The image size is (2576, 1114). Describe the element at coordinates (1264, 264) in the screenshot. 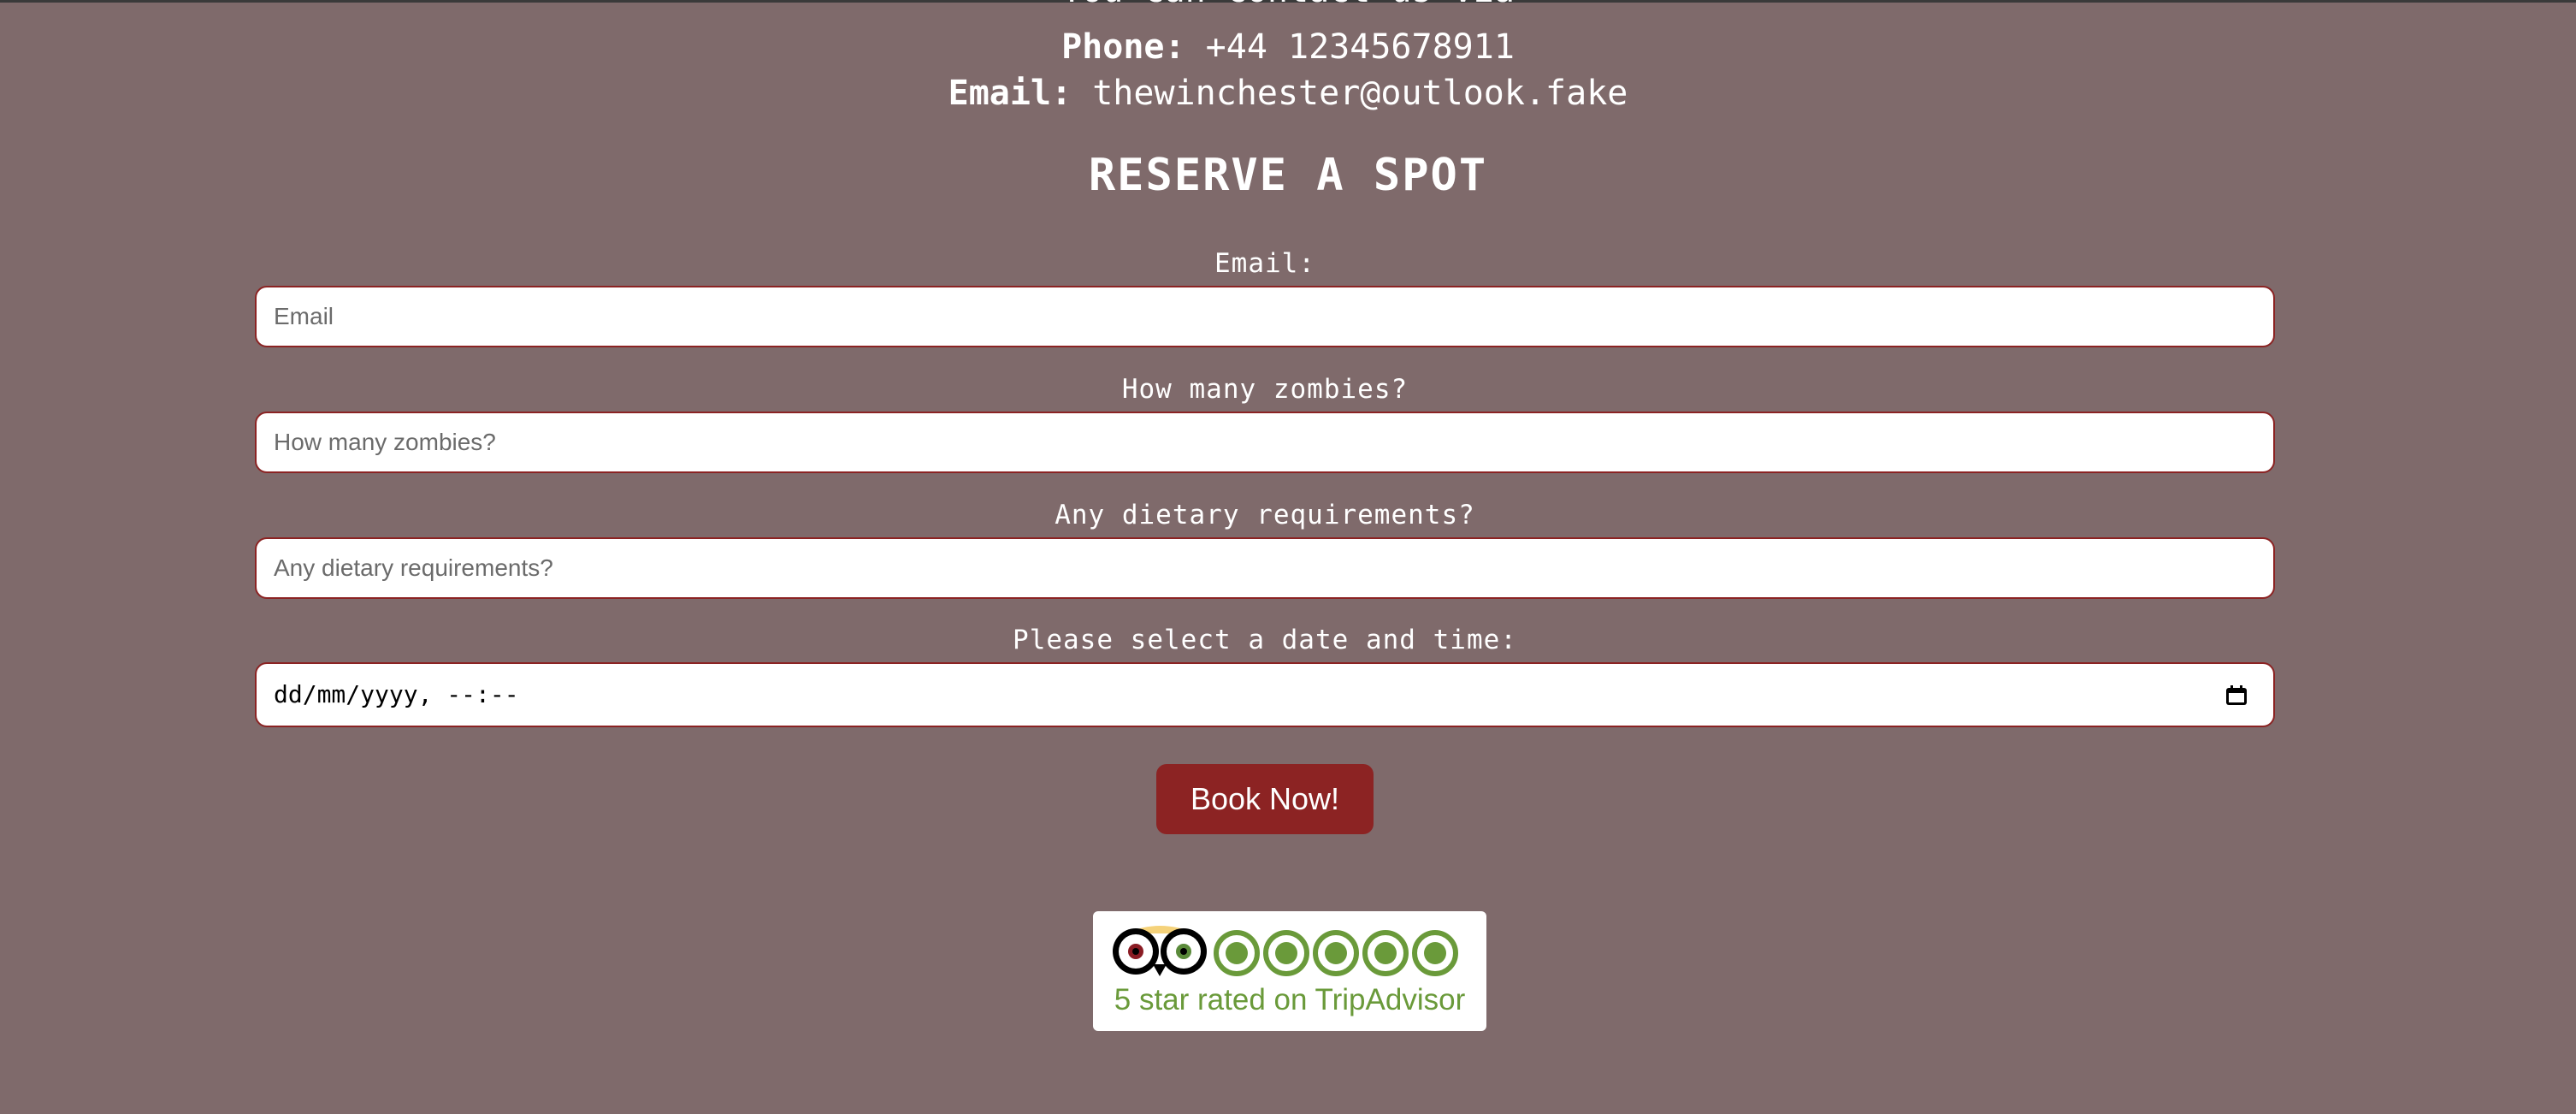

I see `email-field-label: Email:` at that location.